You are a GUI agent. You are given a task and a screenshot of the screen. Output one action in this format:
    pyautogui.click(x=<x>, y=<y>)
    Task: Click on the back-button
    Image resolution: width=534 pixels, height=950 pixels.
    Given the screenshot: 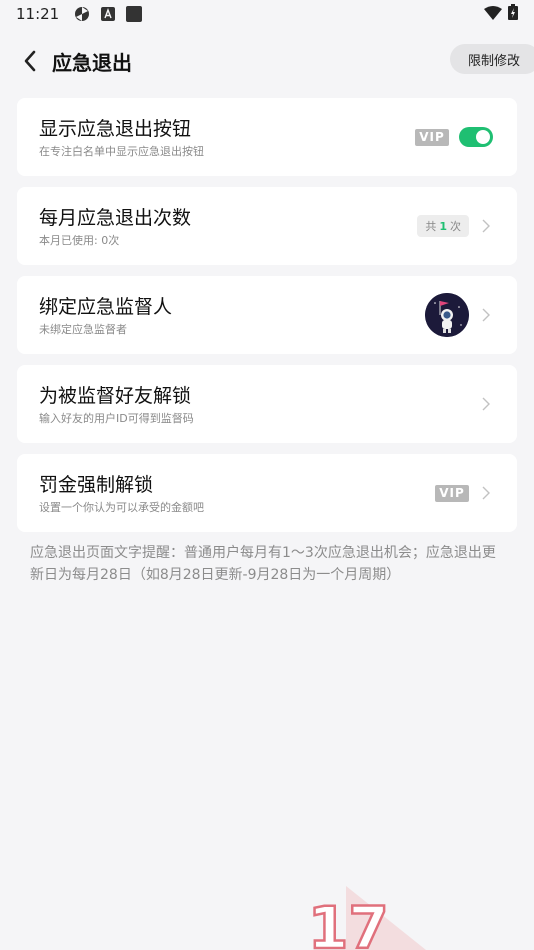 What is the action you would take?
    pyautogui.click(x=30, y=61)
    